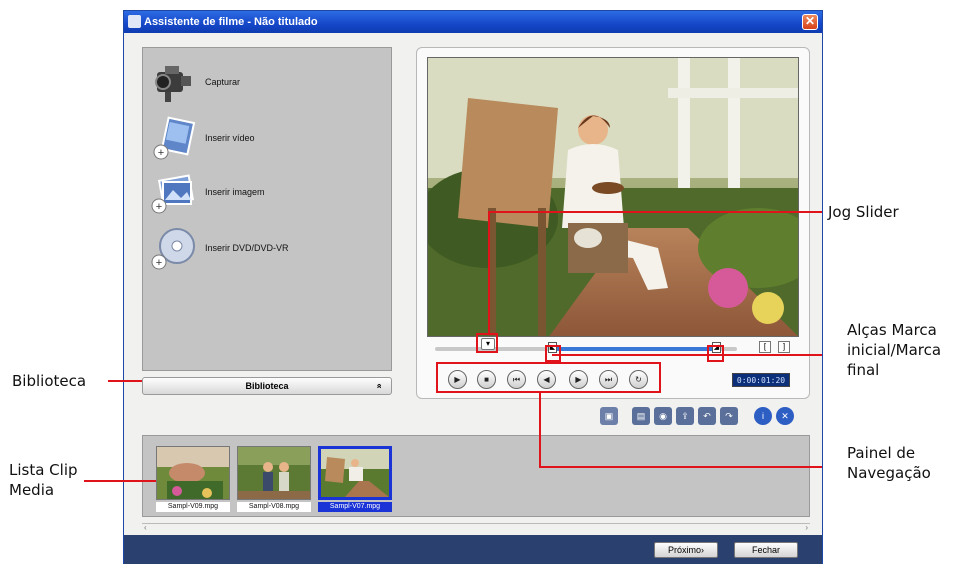 This screenshot has width=970, height=570. Describe the element at coordinates (641, 416) in the screenshot. I see `movie-template-icon: ▤` at that location.